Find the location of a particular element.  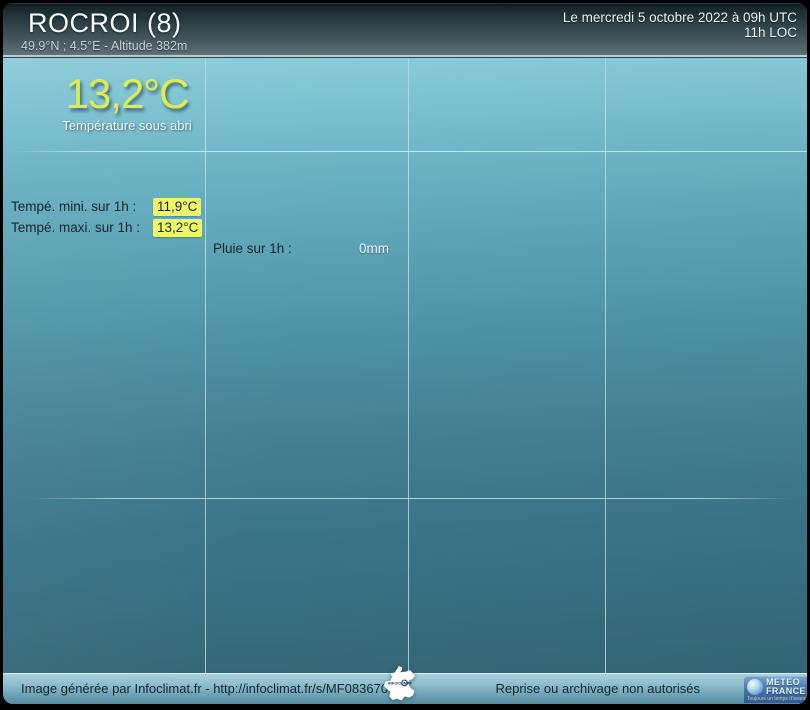

meteo-france-logo: METEO FRANCE Toujours un temps d'avance is located at coordinates (775, 689).